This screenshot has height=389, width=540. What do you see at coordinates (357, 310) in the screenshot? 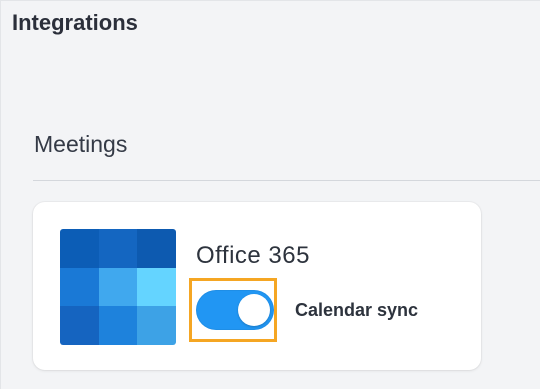
I see `calendar-sync-label: Calendar sync` at bounding box center [357, 310].